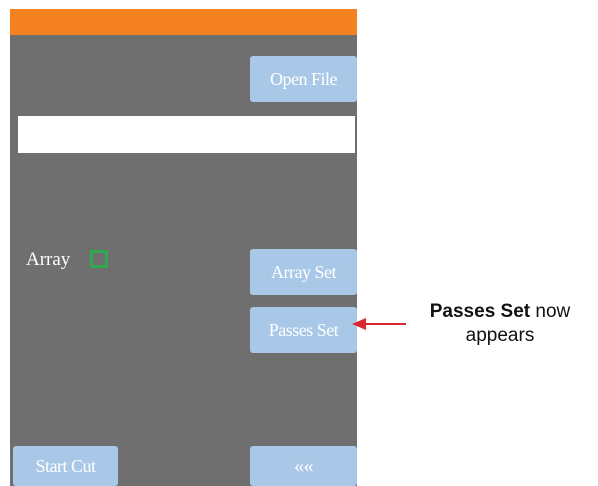  What do you see at coordinates (303, 79) in the screenshot?
I see `open-file-button: Open File` at bounding box center [303, 79].